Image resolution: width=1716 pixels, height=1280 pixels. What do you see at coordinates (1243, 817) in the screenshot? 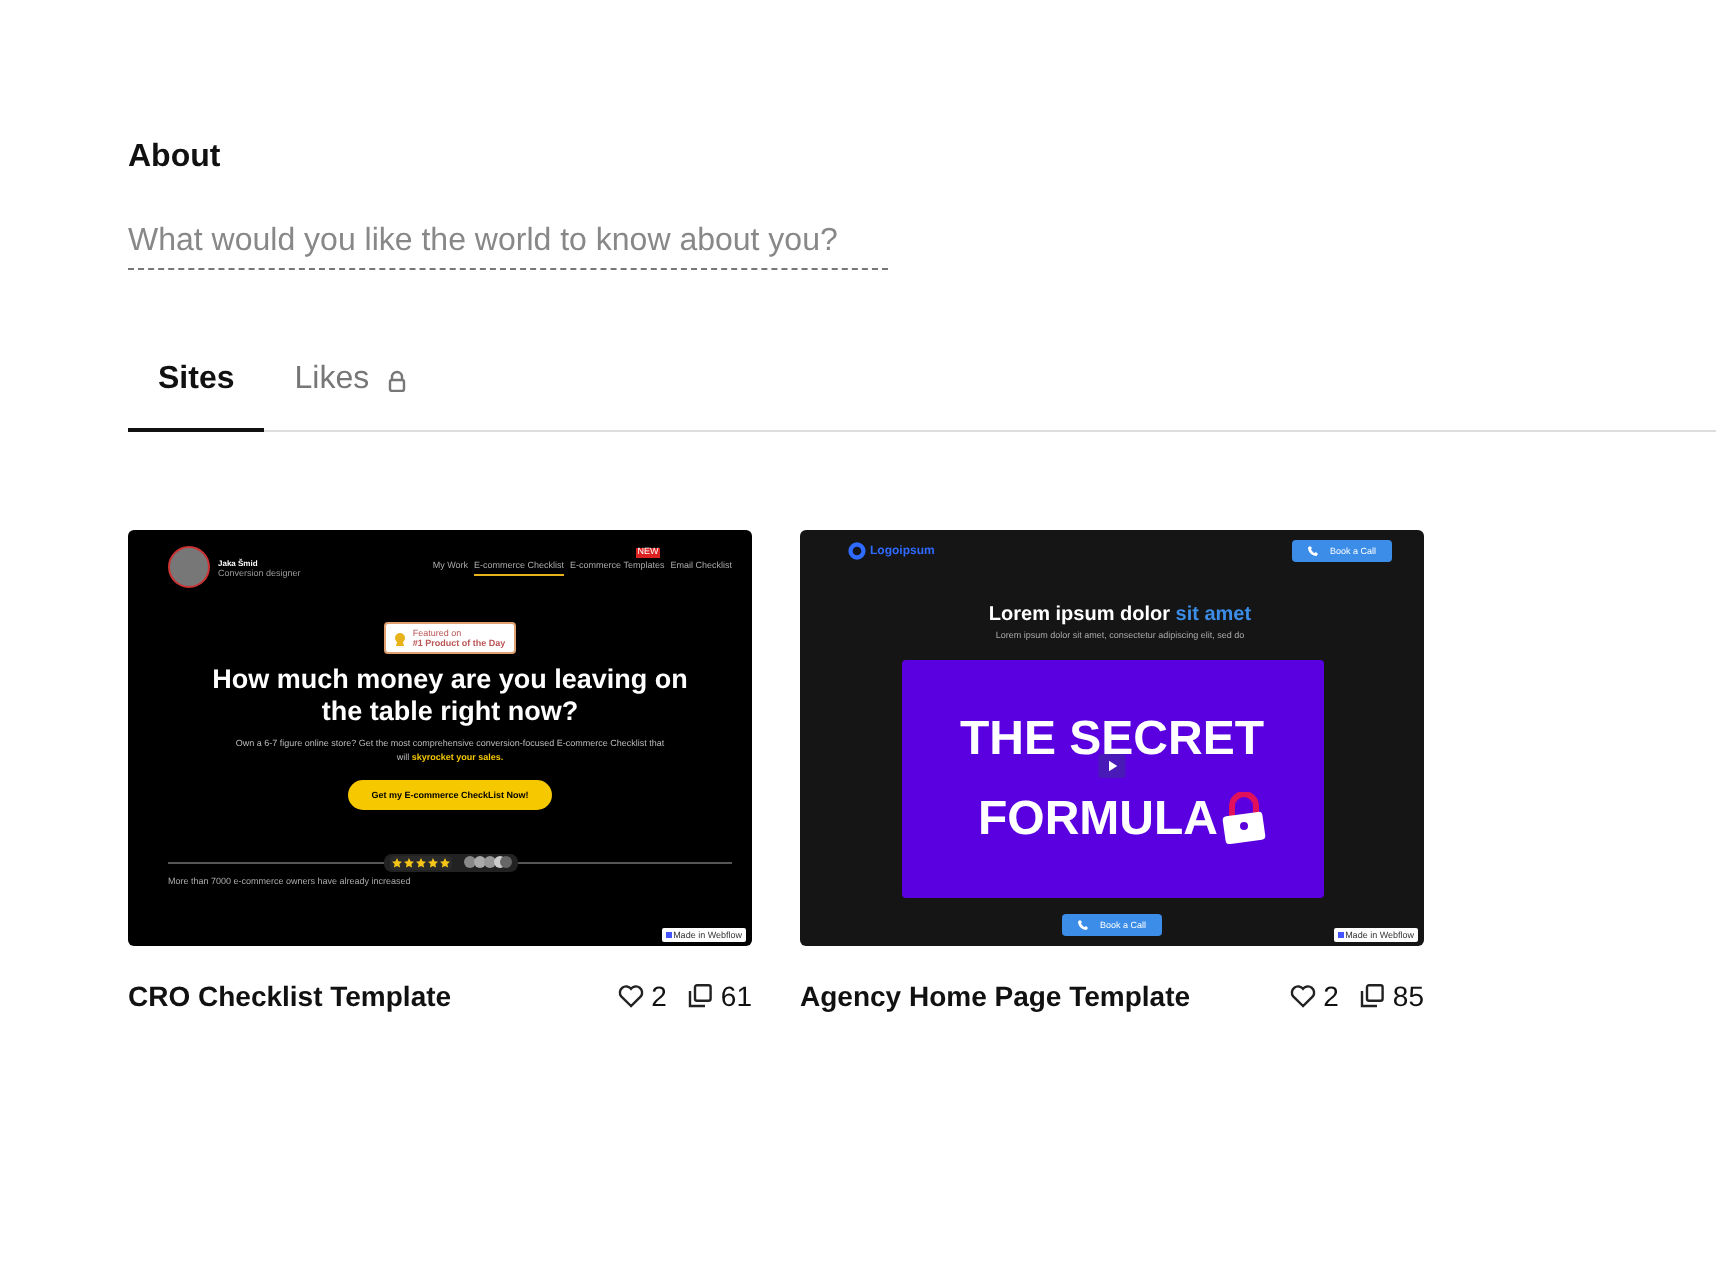
I see `padlock-icon` at bounding box center [1243, 817].